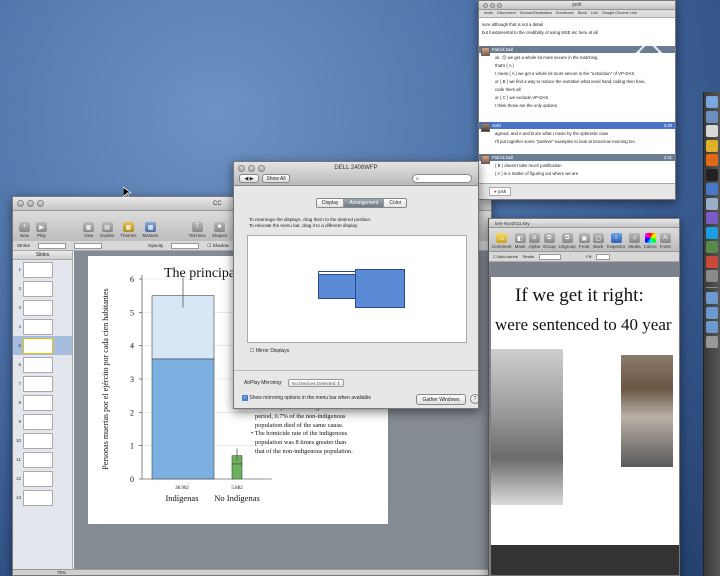 The width and height of the screenshot is (720, 576). I want to click on trash-icon, so click(712, 341).